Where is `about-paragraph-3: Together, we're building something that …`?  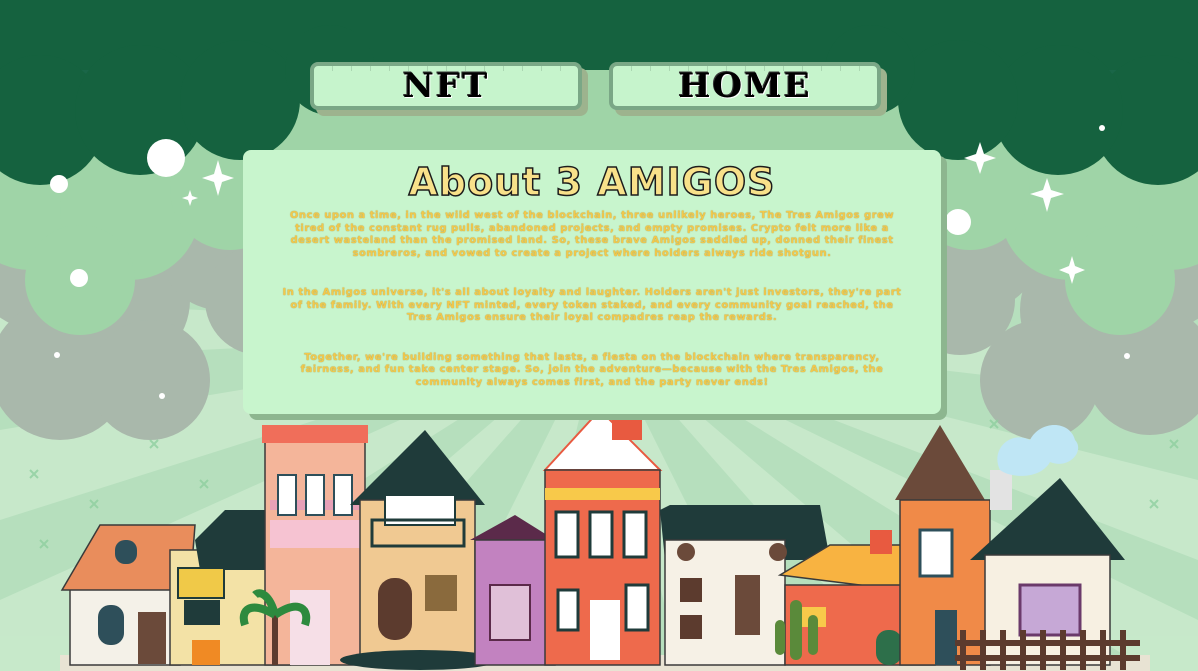
about-paragraph-3: Together, we're building something that … is located at coordinates (592, 369).